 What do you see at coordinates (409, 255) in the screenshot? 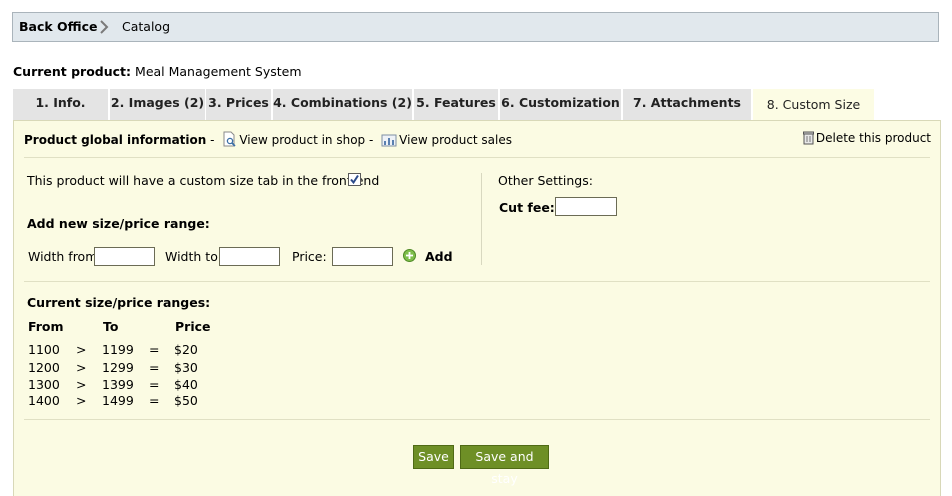
I see `plus-circle-icon` at bounding box center [409, 255].